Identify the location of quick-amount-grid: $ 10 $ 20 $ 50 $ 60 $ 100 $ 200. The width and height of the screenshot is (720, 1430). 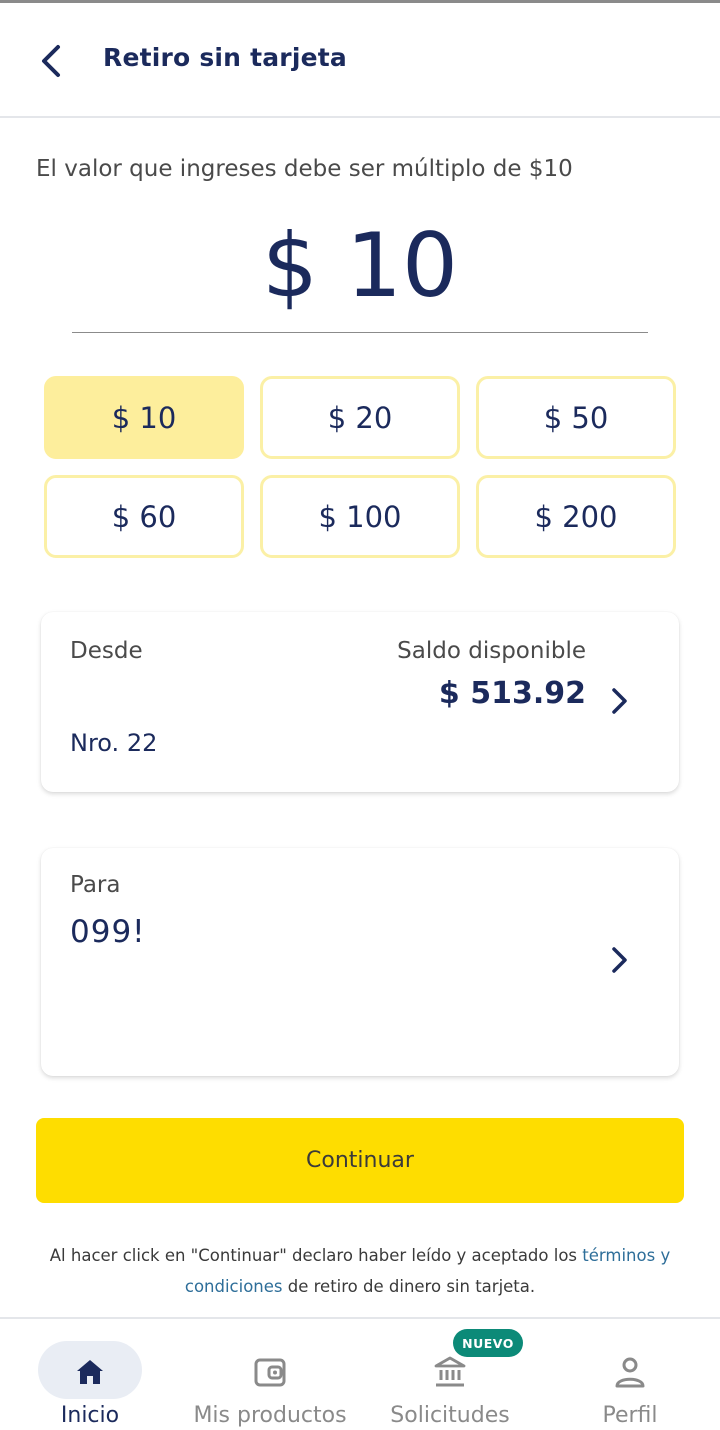
(360, 467).